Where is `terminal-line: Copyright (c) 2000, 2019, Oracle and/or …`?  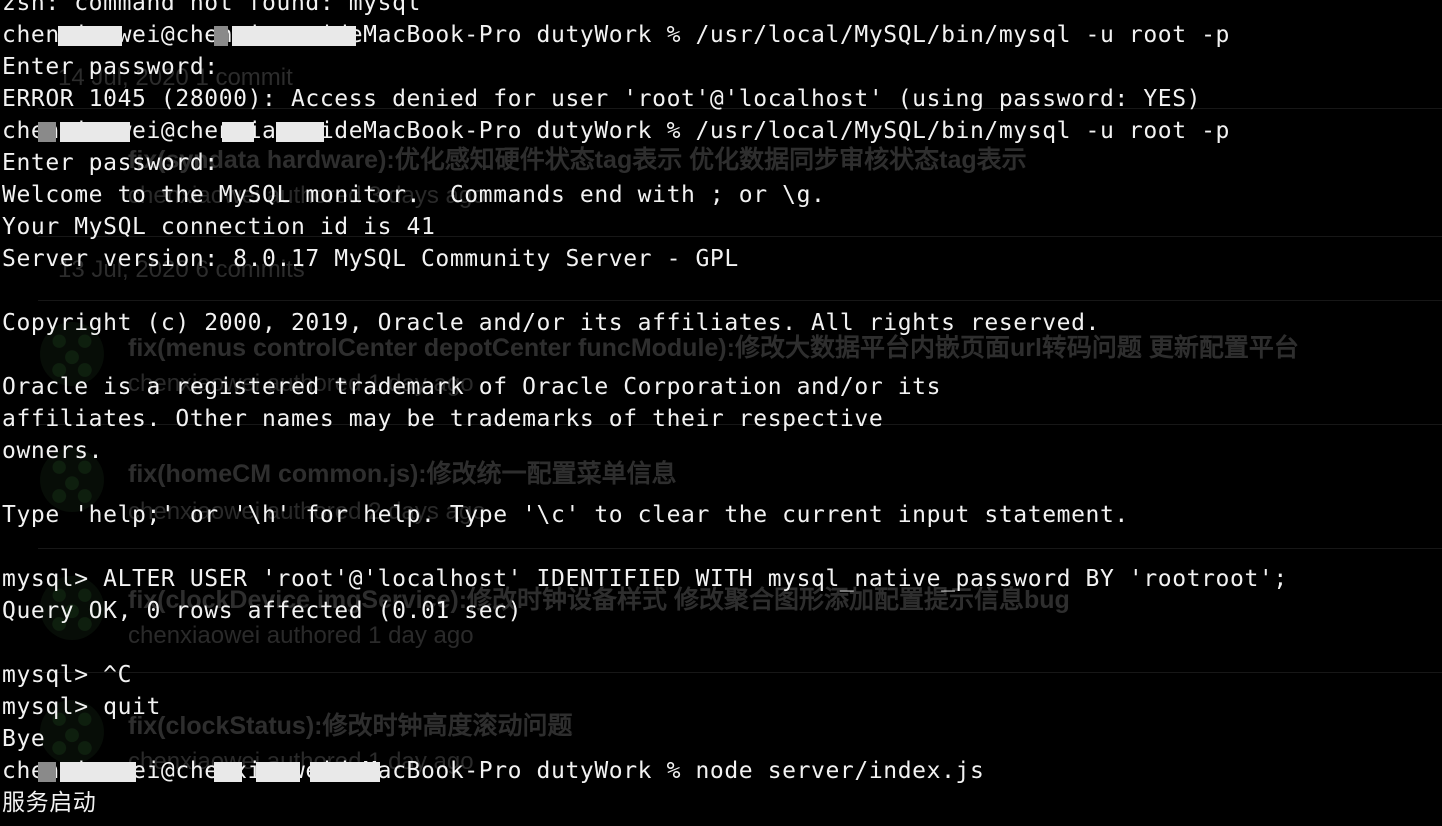
terminal-line: Copyright (c) 2000, 2019, Oracle and/or … is located at coordinates (551, 323).